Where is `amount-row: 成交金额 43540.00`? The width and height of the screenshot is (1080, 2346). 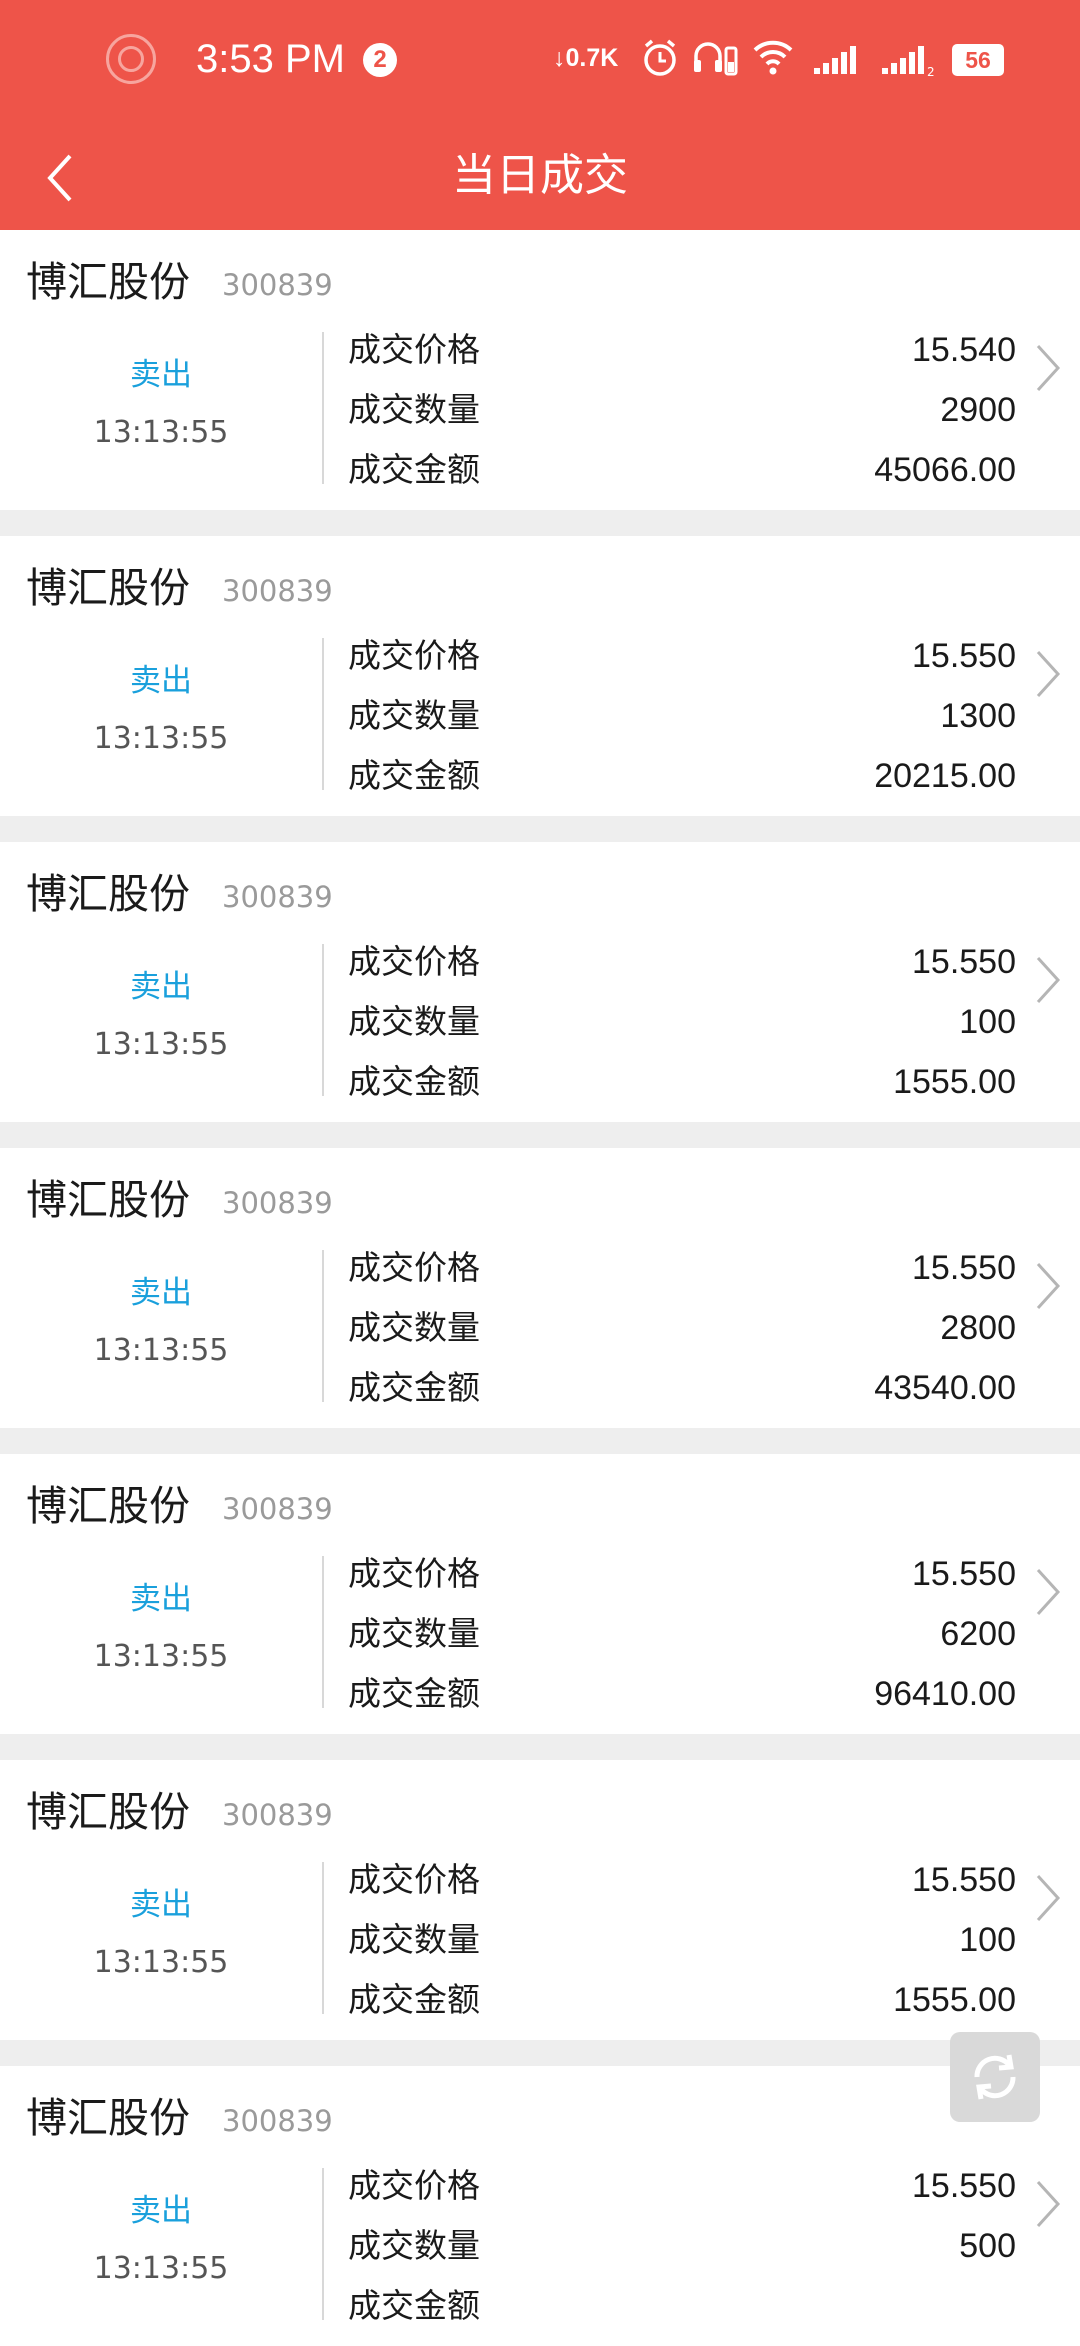
amount-row: 成交金额 43540.00 is located at coordinates (682, 1388).